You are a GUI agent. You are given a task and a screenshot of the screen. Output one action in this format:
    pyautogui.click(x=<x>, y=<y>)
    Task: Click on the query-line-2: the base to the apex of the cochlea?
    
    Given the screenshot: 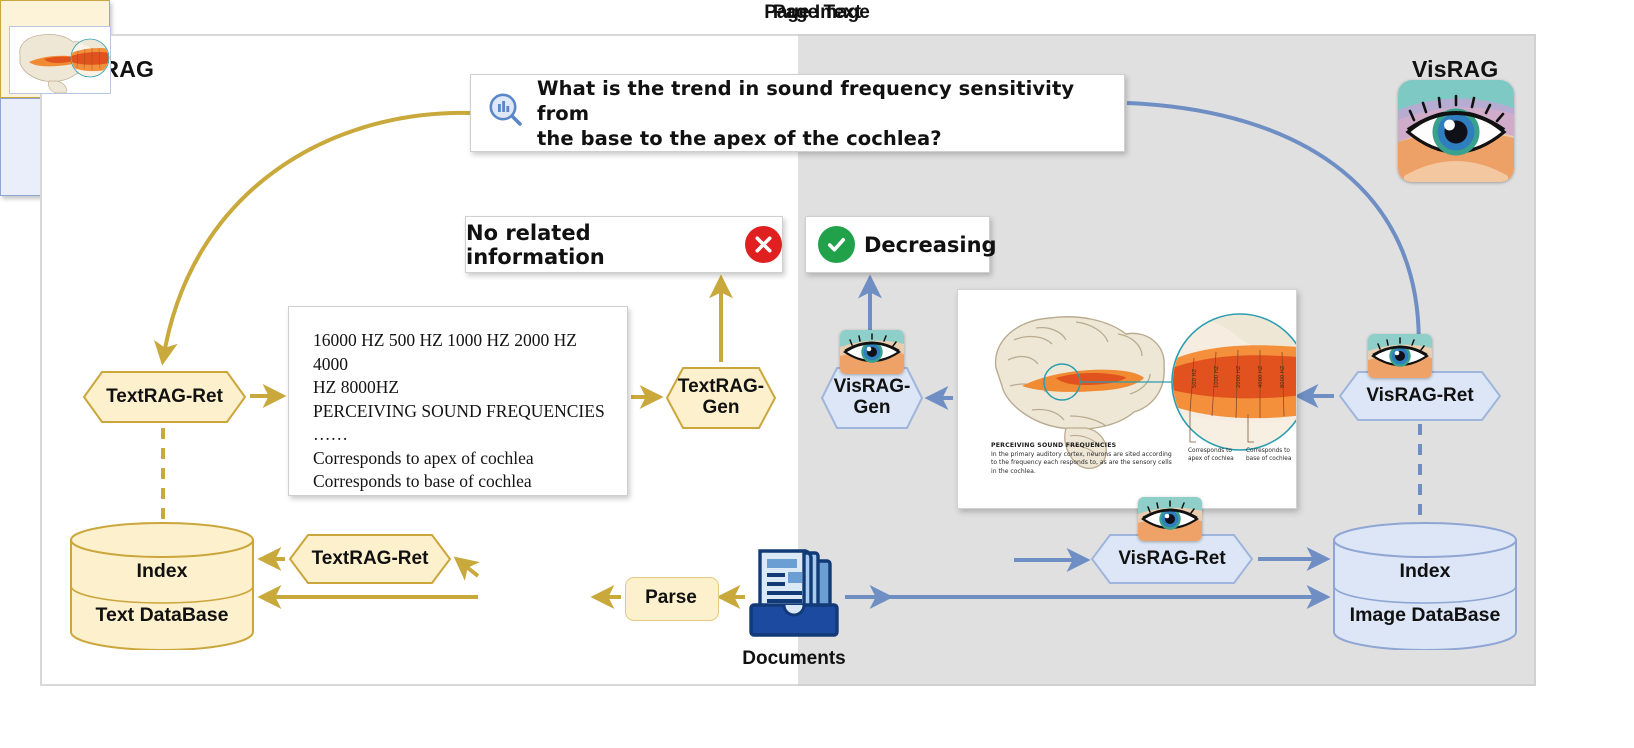 What is the action you would take?
    pyautogui.click(x=739, y=138)
    